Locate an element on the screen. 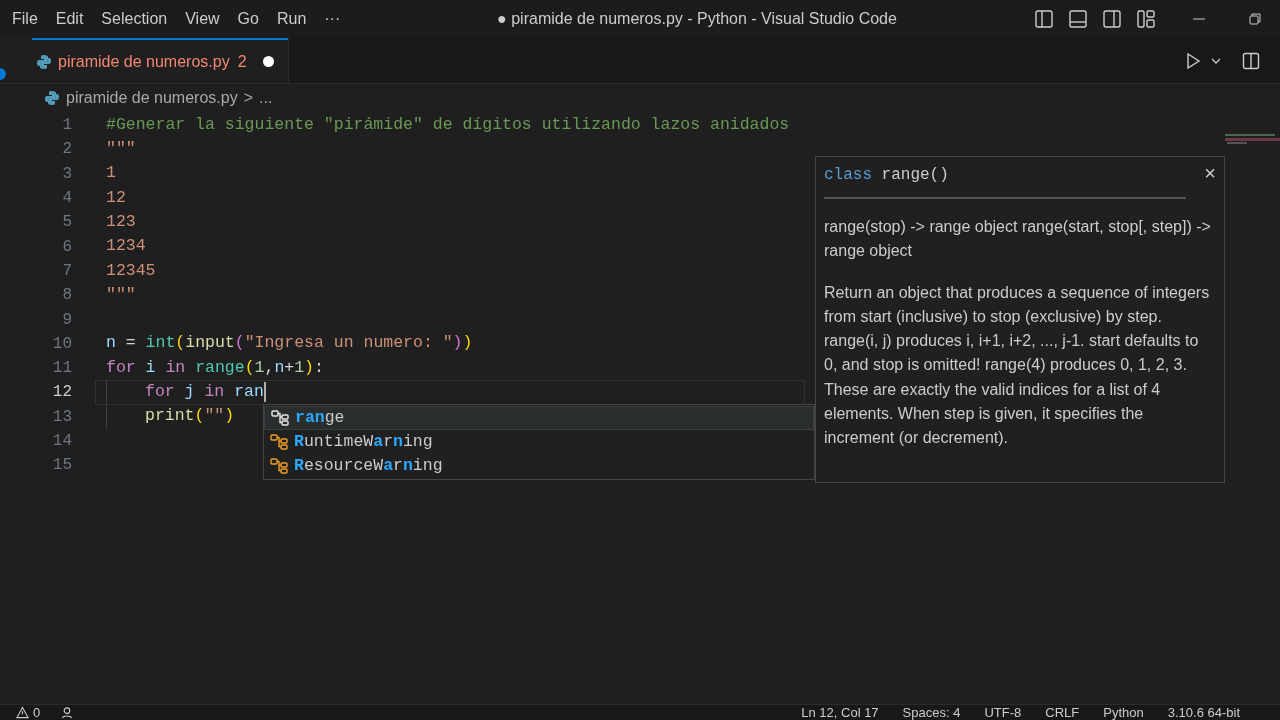 Image resolution: width=1280 pixels, height=720 pixels. line-number: 9 is located at coordinates (66, 320).